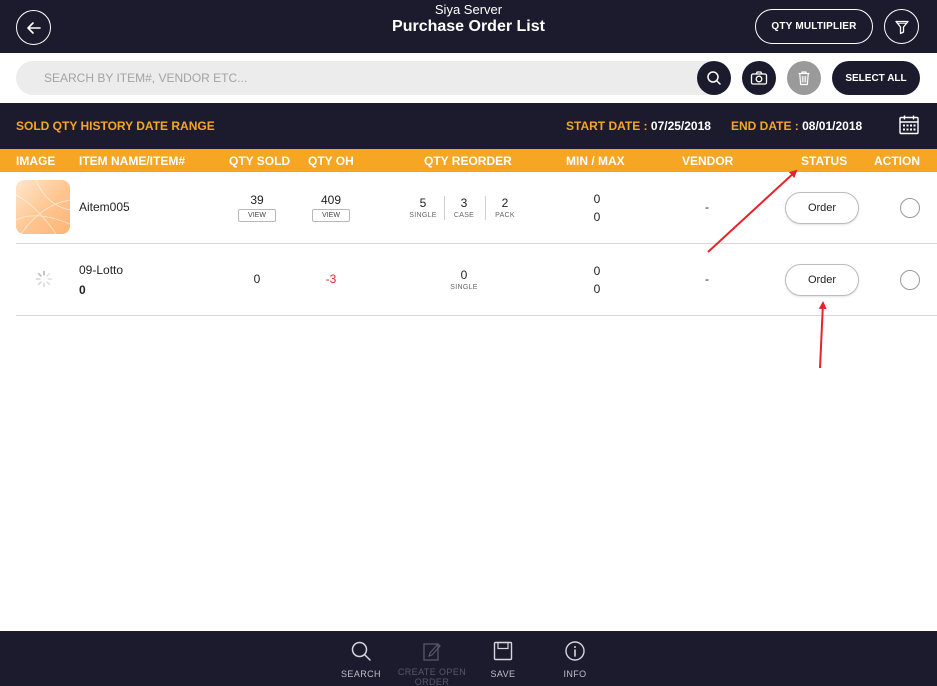 This screenshot has height=686, width=937. I want to click on select-all-button: SELECT ALL, so click(876, 78).